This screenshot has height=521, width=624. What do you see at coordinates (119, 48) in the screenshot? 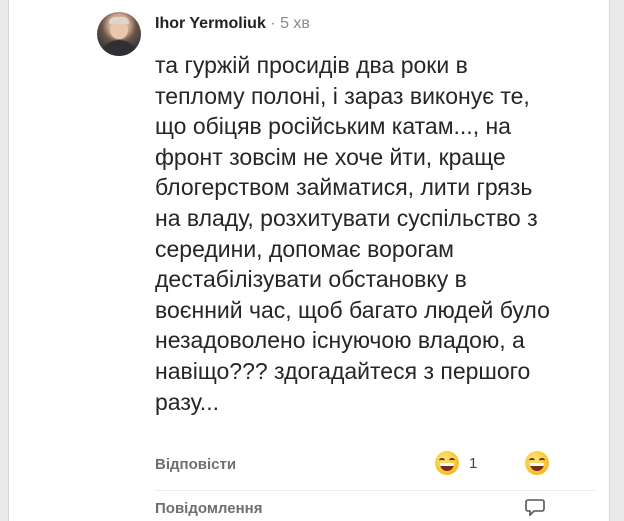
I see `avatar-shirt` at bounding box center [119, 48].